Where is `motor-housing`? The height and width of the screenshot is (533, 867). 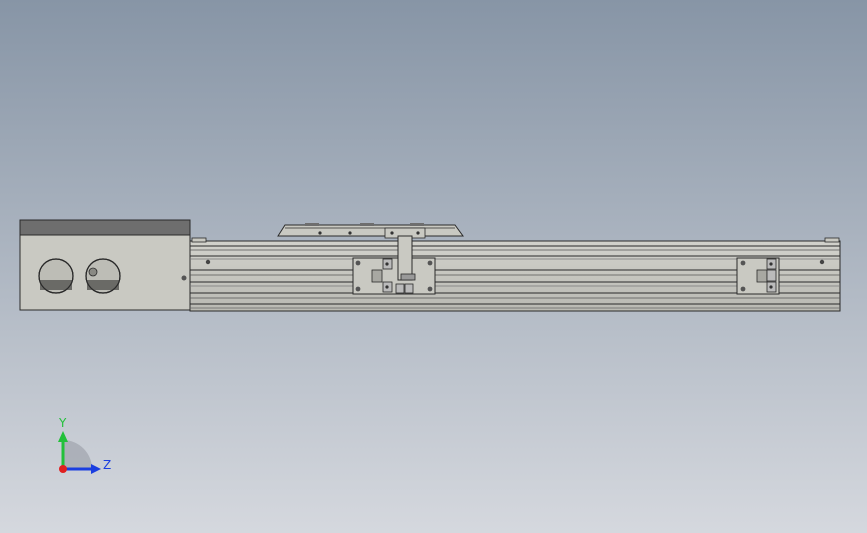 motor-housing is located at coordinates (105, 265).